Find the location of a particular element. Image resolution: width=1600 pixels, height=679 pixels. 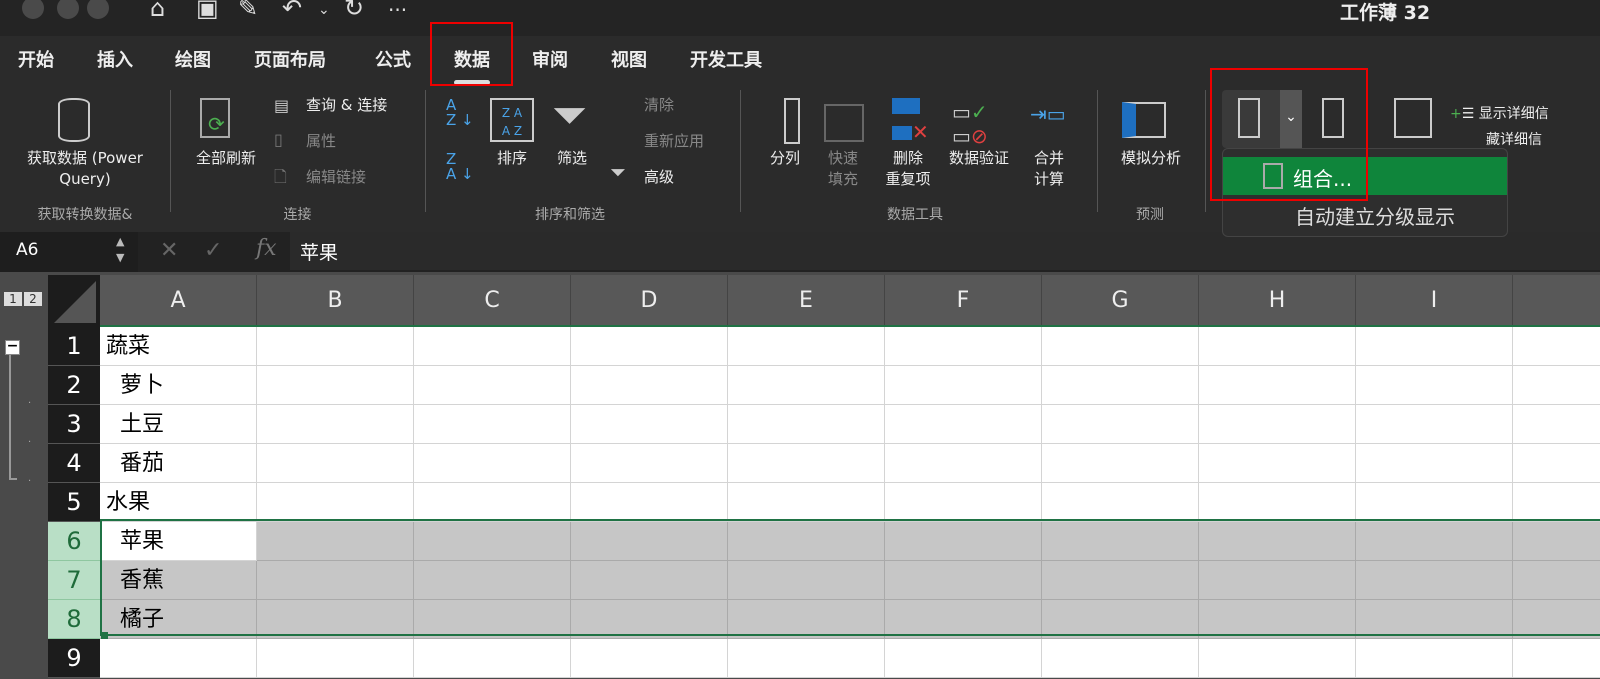

sort-button: Z AA Z 排序 is located at coordinates (512, 136).